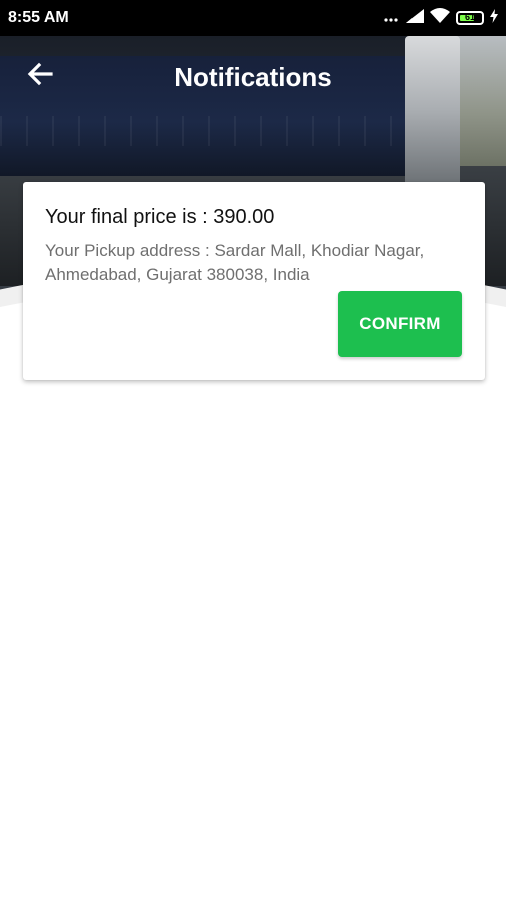 The width and height of the screenshot is (506, 900). Describe the element at coordinates (400, 324) in the screenshot. I see `confirm-button: CONFIRM` at that location.